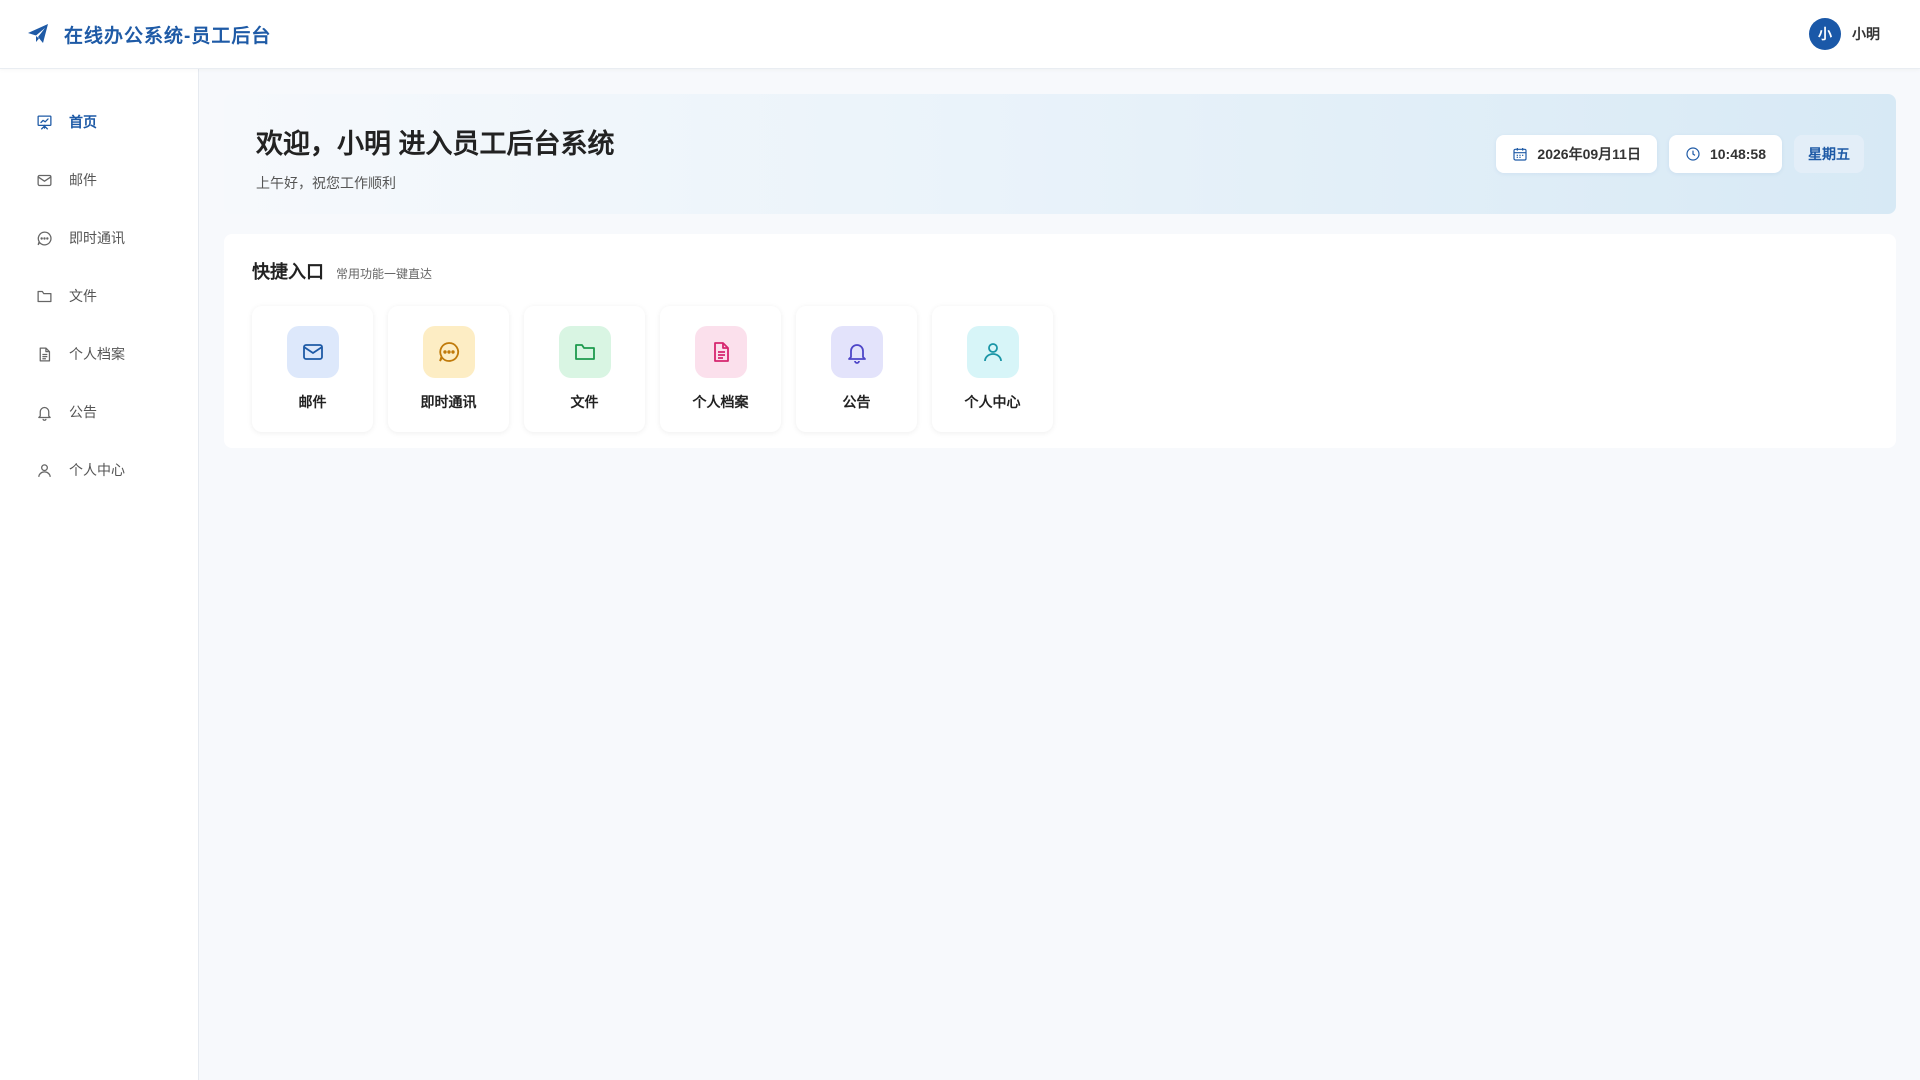 The height and width of the screenshot is (1080, 1920). What do you see at coordinates (288, 272) in the screenshot?
I see `quick-access-title: 快捷入口` at bounding box center [288, 272].